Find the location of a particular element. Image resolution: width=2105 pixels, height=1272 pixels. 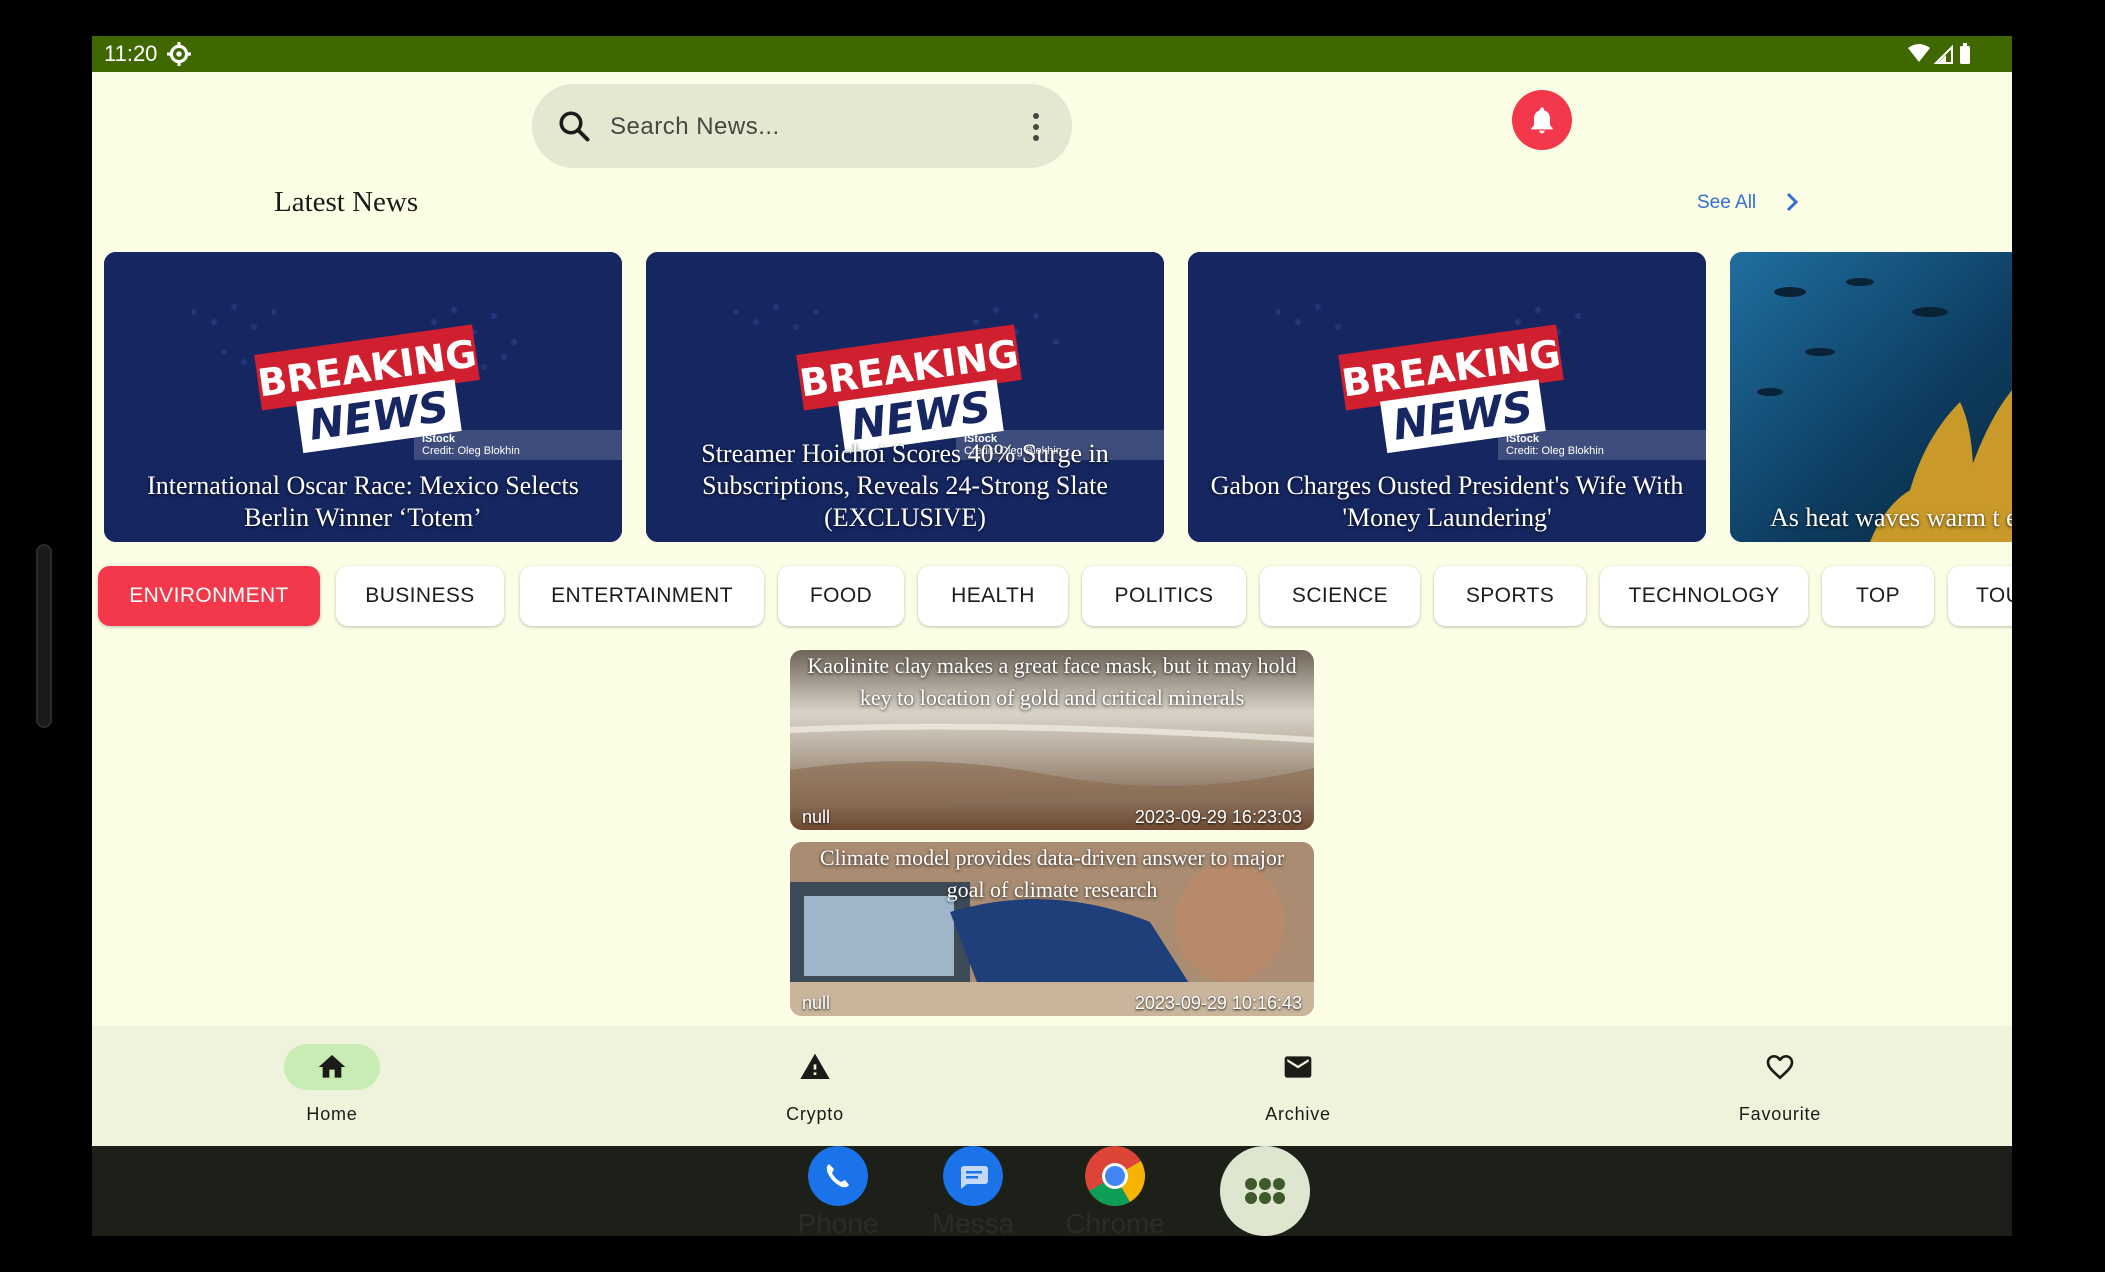

search-bar is located at coordinates (802, 126).